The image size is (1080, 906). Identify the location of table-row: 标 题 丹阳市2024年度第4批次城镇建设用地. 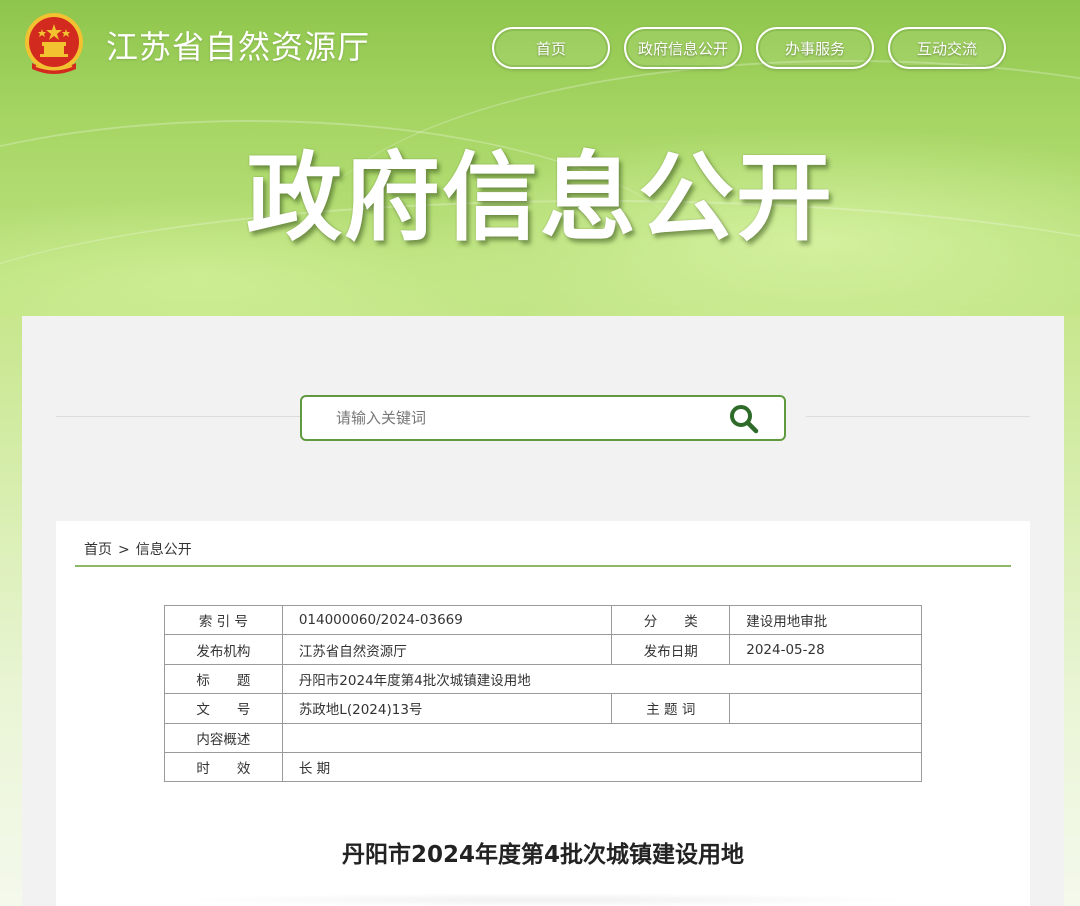
(543, 679).